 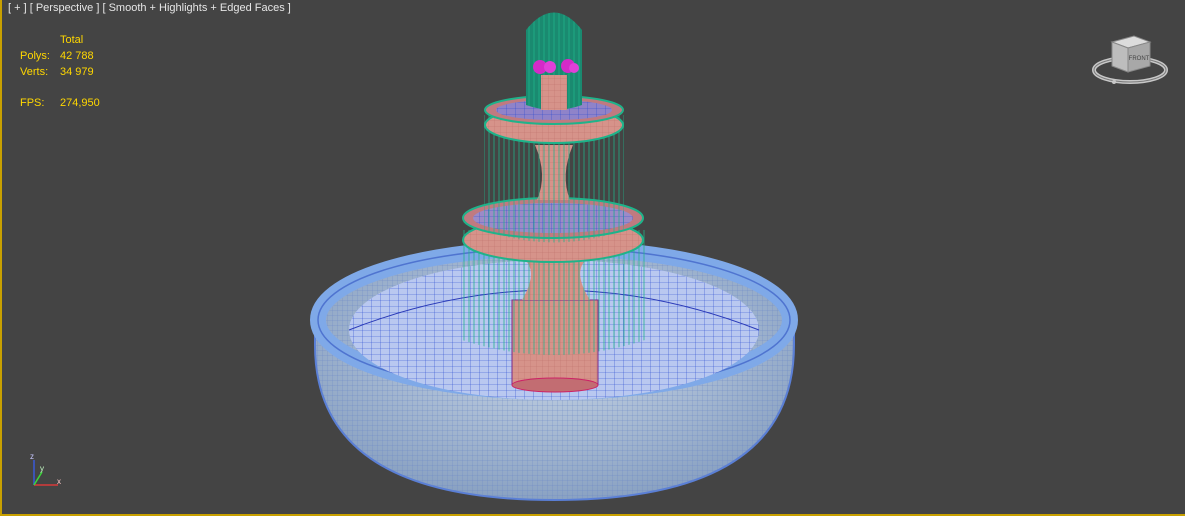 What do you see at coordinates (1139, 59) in the screenshot?
I see `viewcube-face-label: FRONT` at bounding box center [1139, 59].